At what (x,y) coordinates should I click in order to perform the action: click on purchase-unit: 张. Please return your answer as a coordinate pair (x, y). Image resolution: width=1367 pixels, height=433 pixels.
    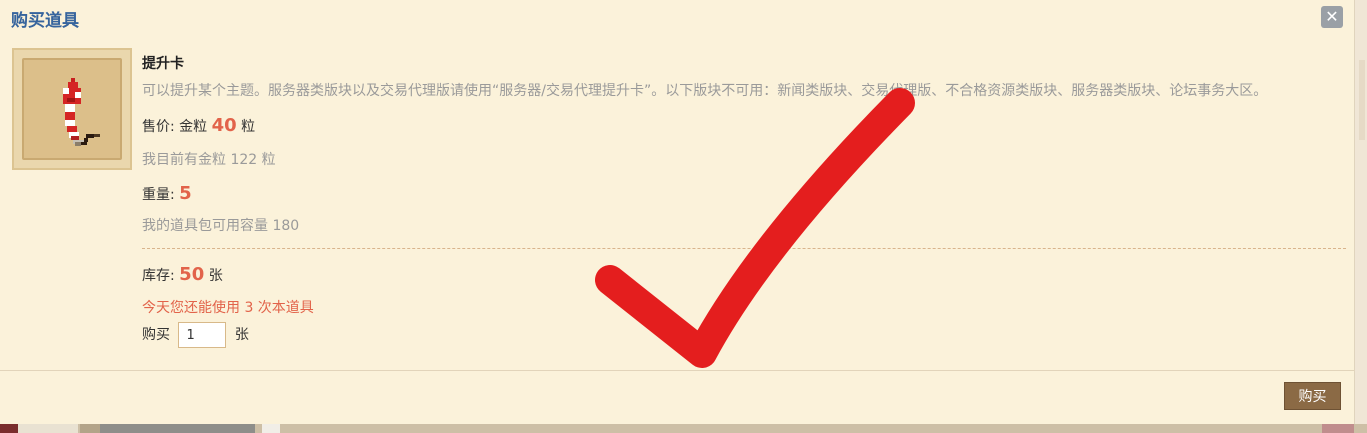
    Looking at the image, I should click on (241, 335).